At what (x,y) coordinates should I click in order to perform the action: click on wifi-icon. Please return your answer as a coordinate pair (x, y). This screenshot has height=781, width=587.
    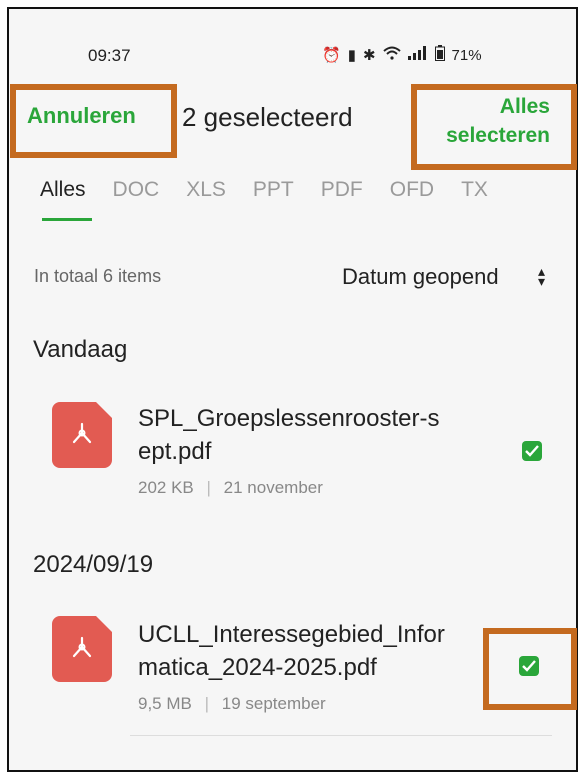
    Looking at the image, I should click on (391, 55).